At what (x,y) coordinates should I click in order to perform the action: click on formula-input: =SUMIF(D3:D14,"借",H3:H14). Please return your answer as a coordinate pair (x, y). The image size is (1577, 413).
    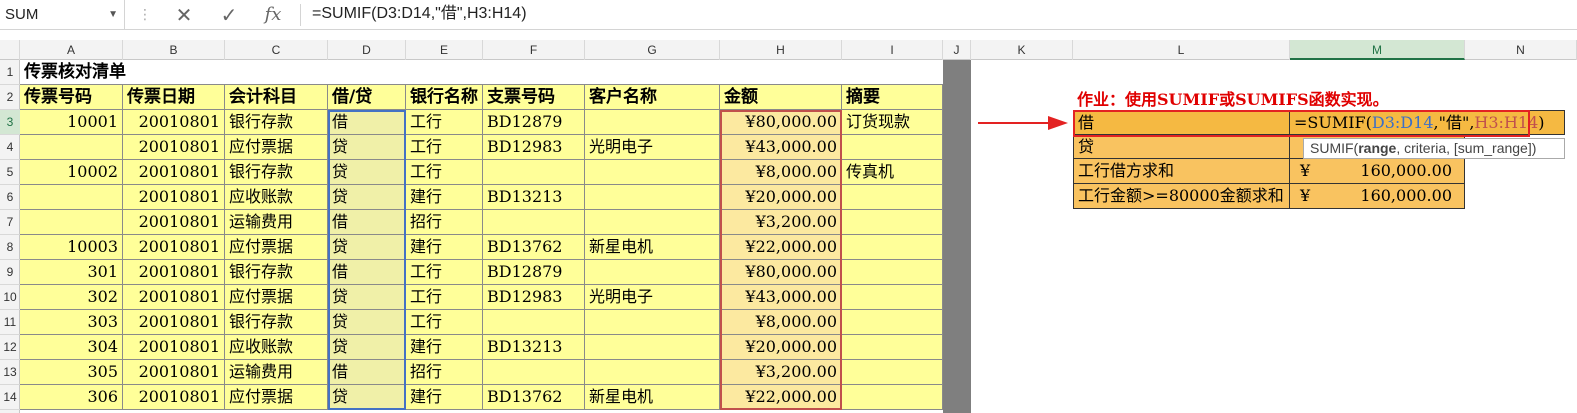
    Looking at the image, I should click on (419, 15).